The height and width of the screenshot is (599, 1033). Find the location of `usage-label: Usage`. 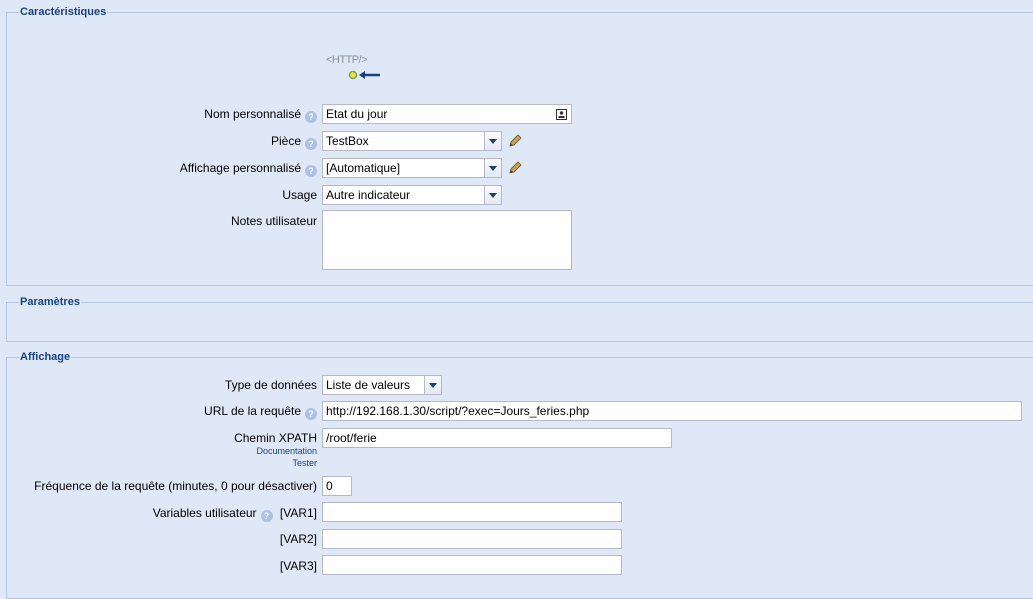

usage-label: Usage is located at coordinates (299, 195).